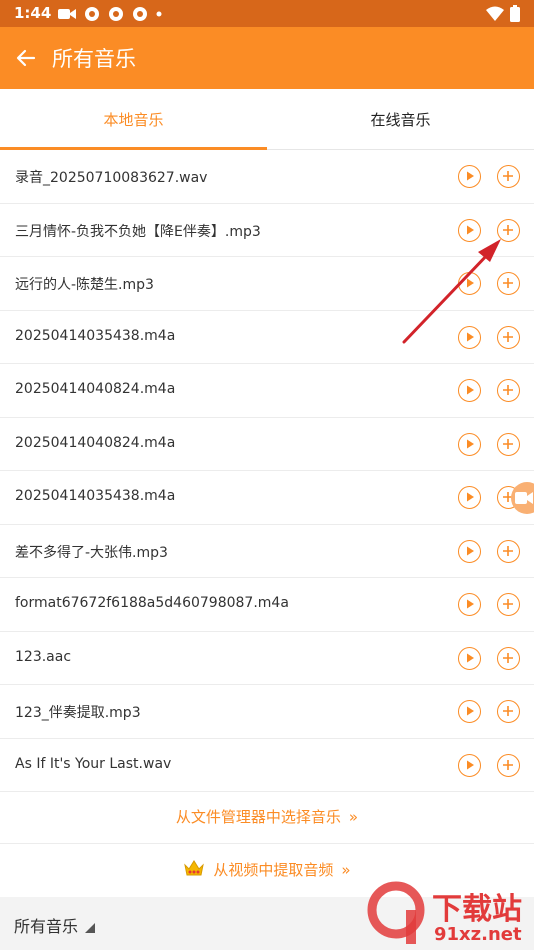 The width and height of the screenshot is (534, 950). I want to click on file-name: 差不多得了-大张伟.mp3, so click(91, 552).